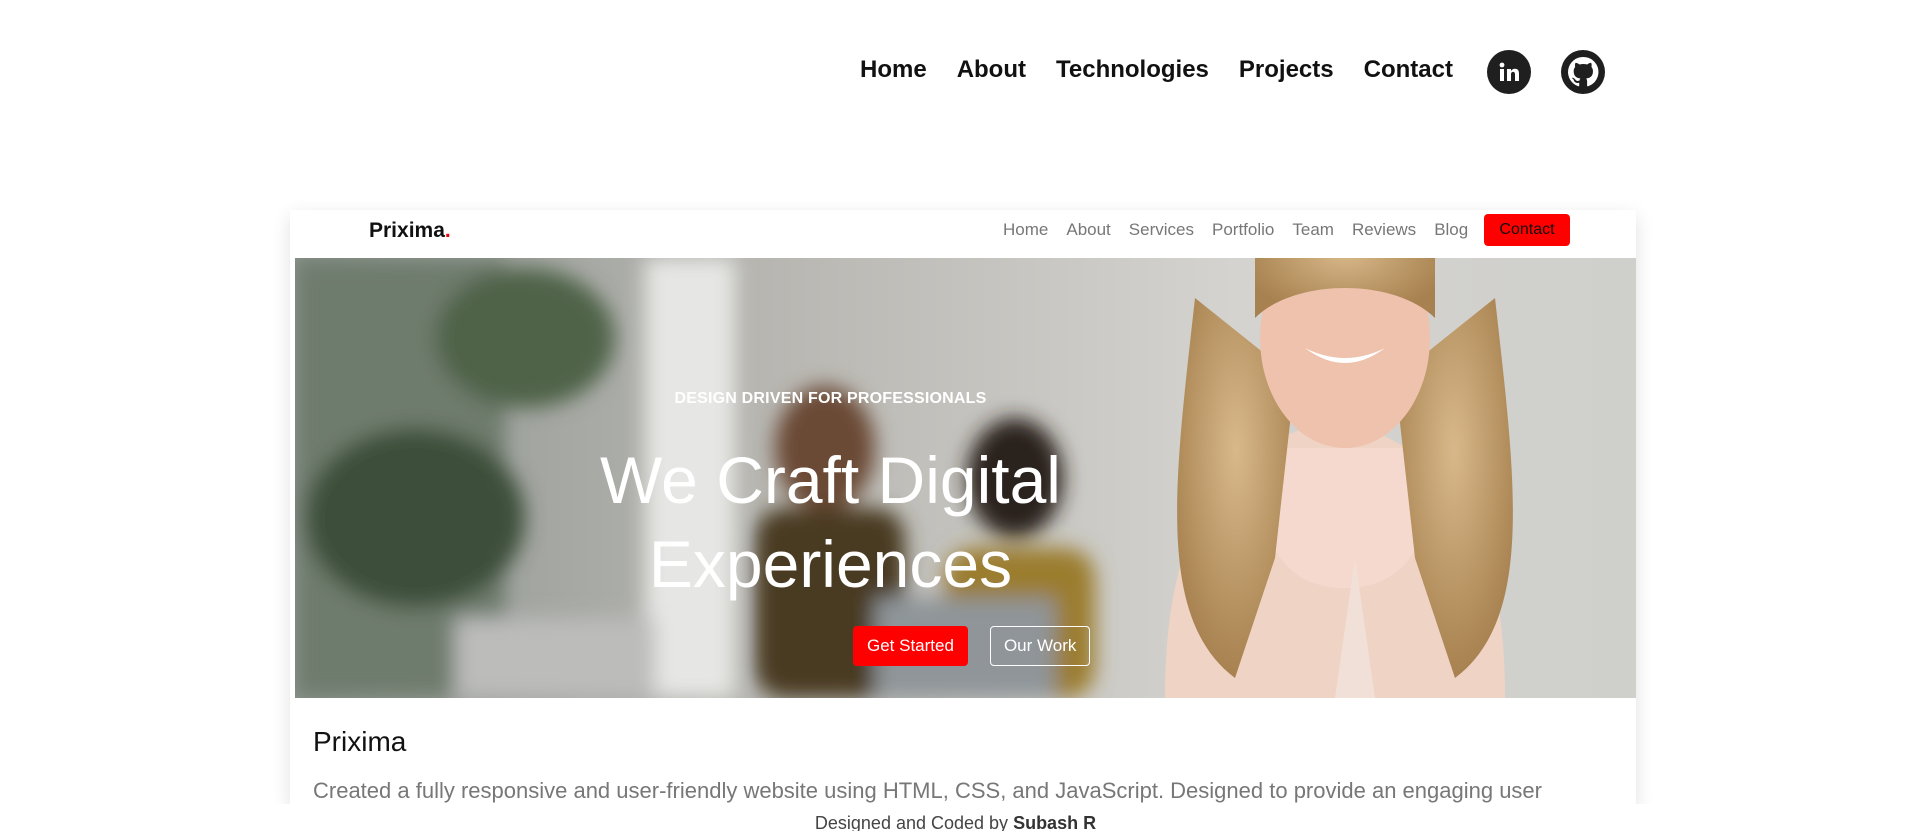  What do you see at coordinates (1040, 646) in the screenshot?
I see `our-work-button: Our Work` at bounding box center [1040, 646].